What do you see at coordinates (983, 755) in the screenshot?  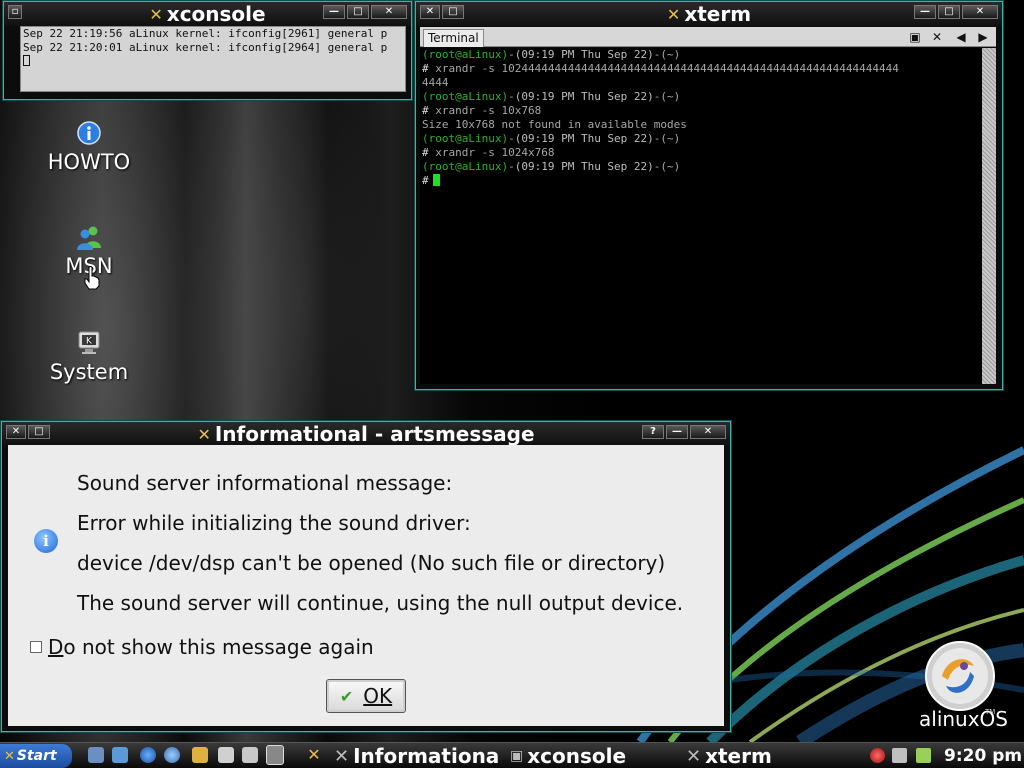 I see `clock: 9:20 pm` at bounding box center [983, 755].